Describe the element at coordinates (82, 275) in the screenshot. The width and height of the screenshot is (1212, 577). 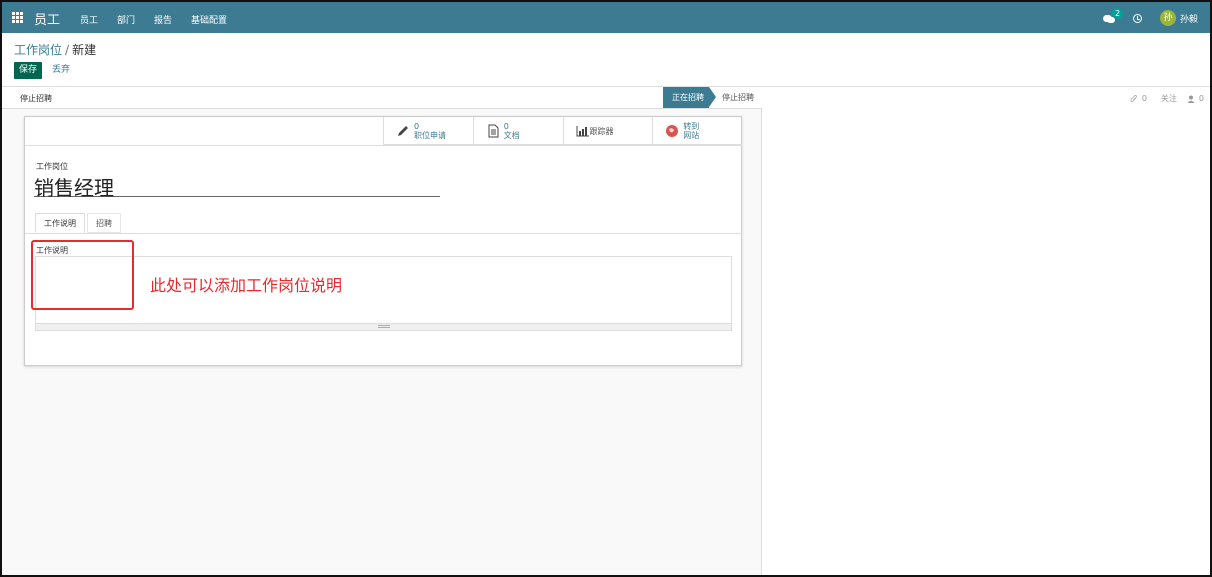
I see `annotation-highlight-box` at that location.